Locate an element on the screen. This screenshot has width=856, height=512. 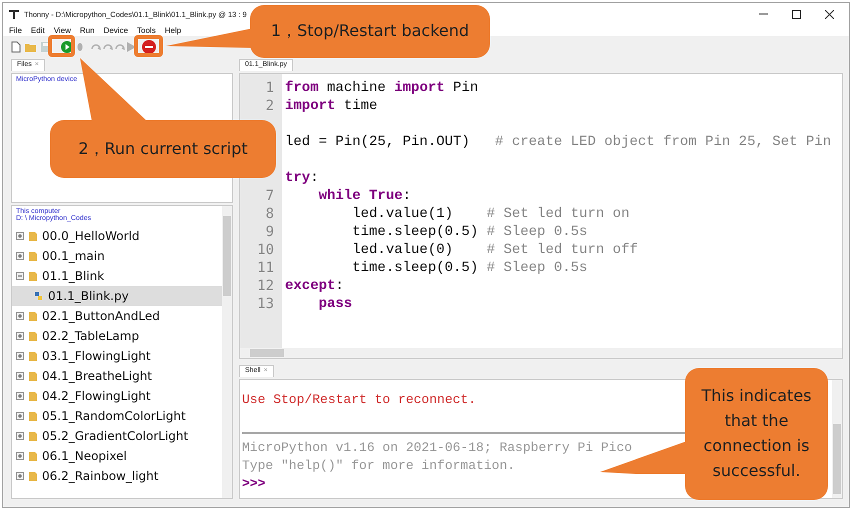
line-number: 1 is located at coordinates (269, 89).